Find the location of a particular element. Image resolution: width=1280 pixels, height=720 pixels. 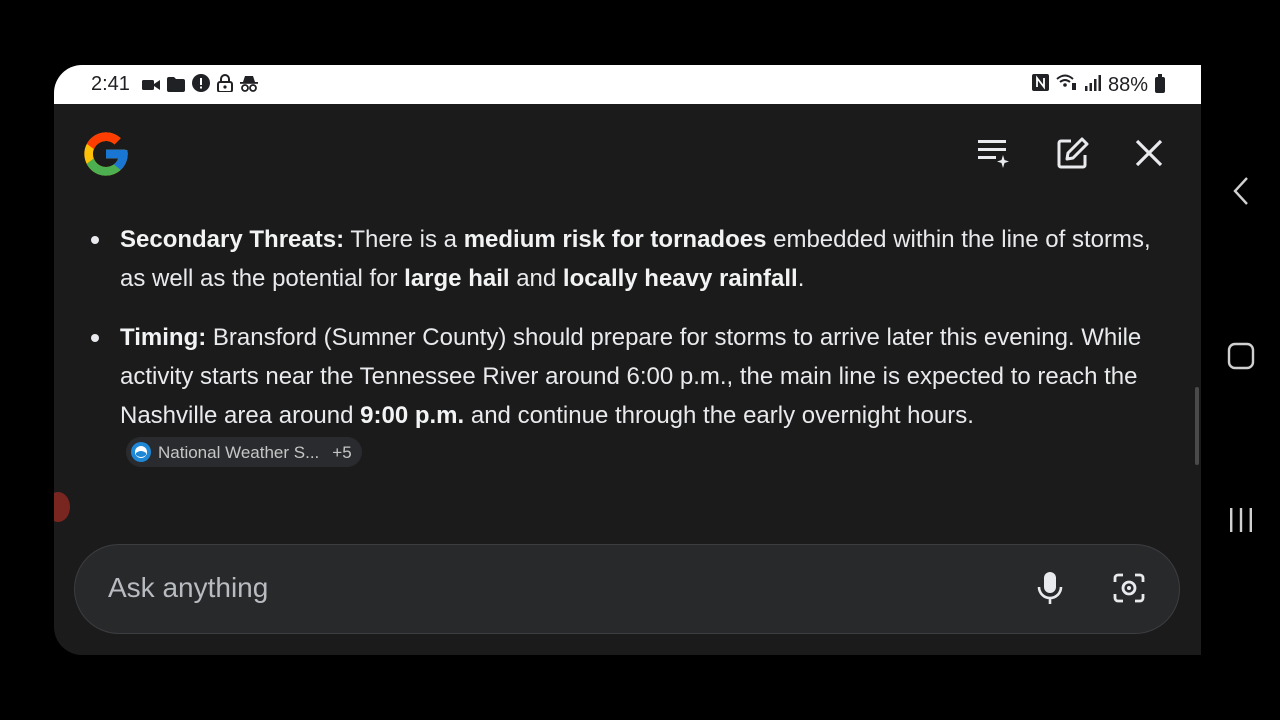

nfc-icon is located at coordinates (1040, 85).